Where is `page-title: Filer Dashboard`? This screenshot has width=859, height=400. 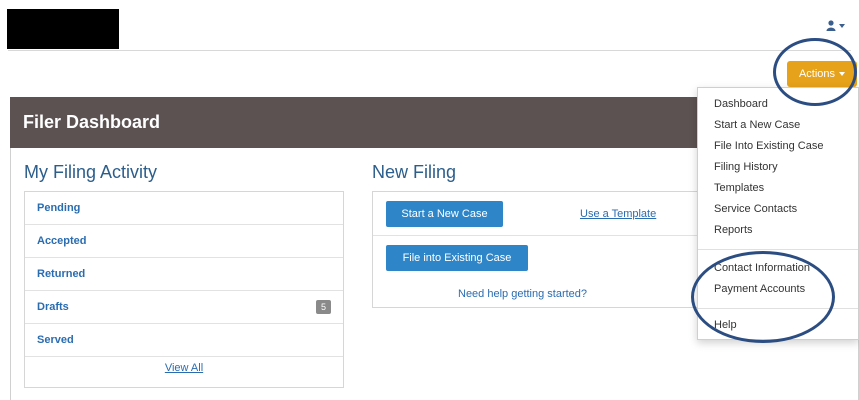 page-title: Filer Dashboard is located at coordinates (92, 122).